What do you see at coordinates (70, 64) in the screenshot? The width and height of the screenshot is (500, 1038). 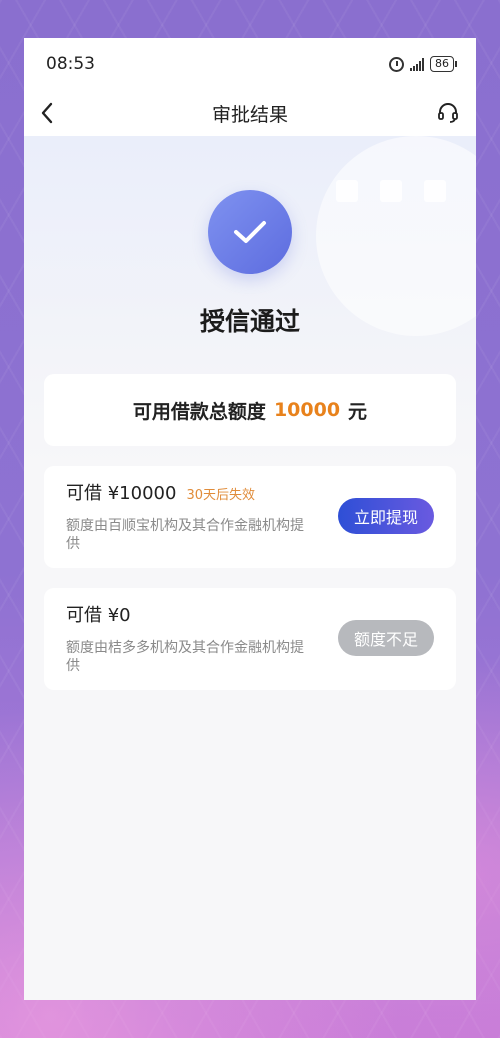 I see `status-time: 08:53` at bounding box center [70, 64].